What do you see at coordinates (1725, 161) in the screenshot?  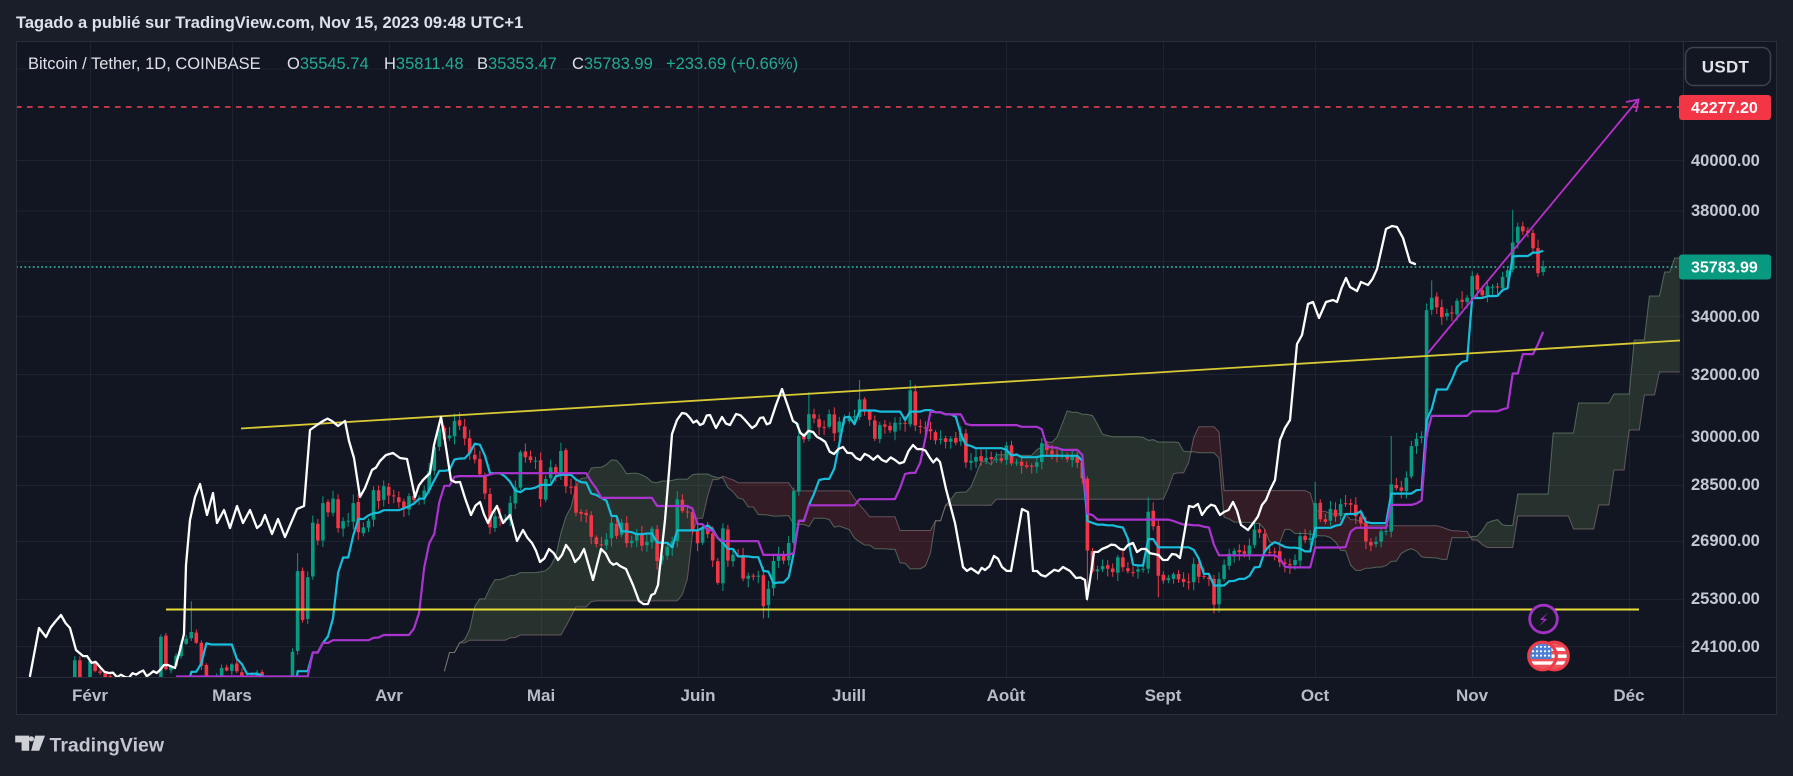 I see `svg-text: 40000.00` at bounding box center [1725, 161].